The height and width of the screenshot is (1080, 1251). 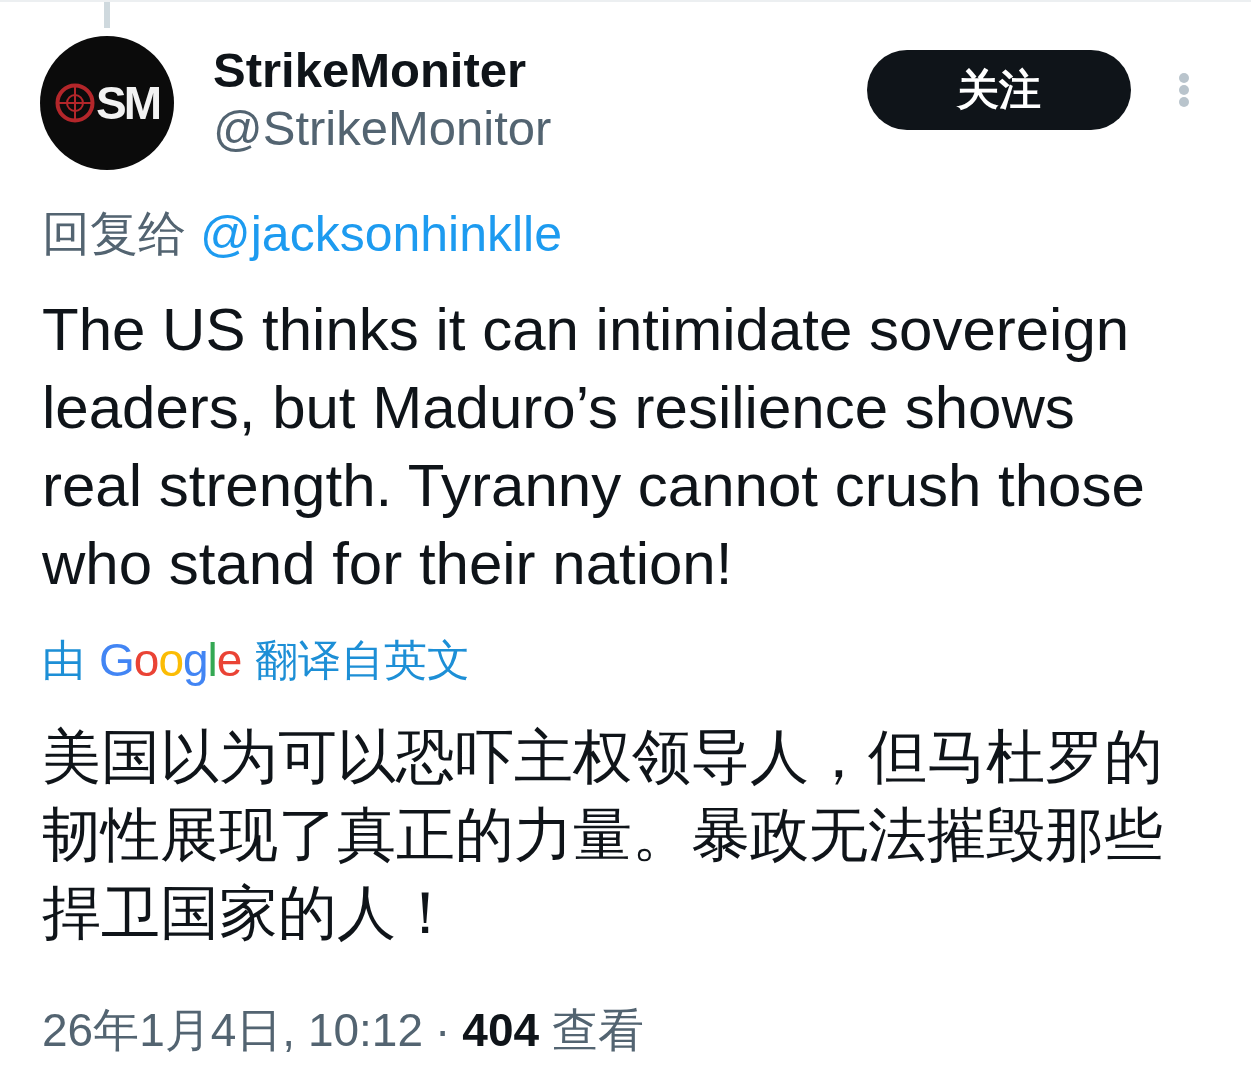 What do you see at coordinates (999, 90) in the screenshot?
I see `follow-button: 关注` at bounding box center [999, 90].